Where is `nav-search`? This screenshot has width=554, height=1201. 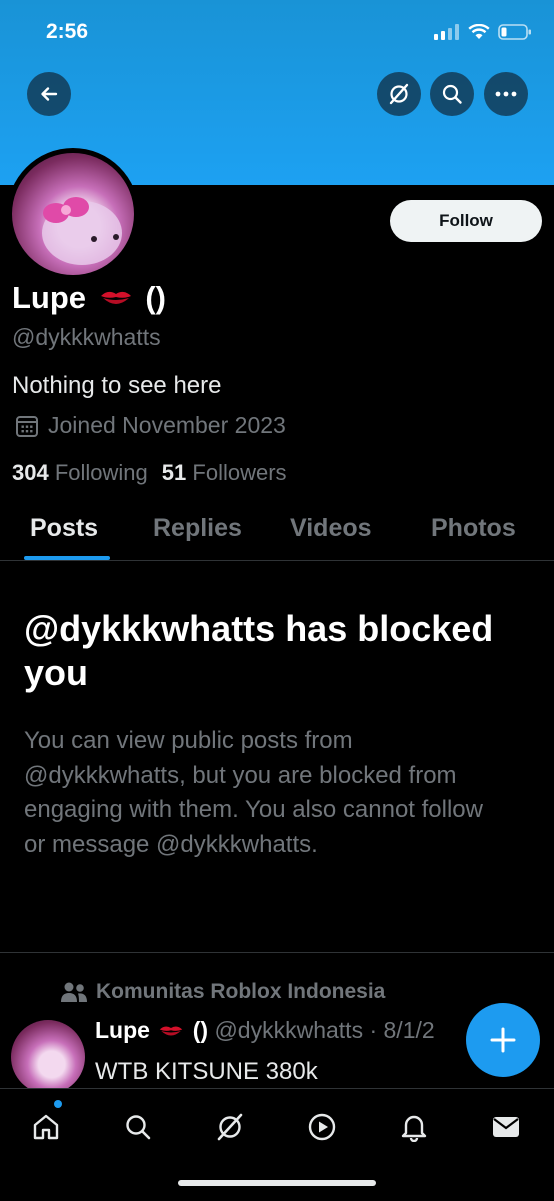 nav-search is located at coordinates (138, 1127).